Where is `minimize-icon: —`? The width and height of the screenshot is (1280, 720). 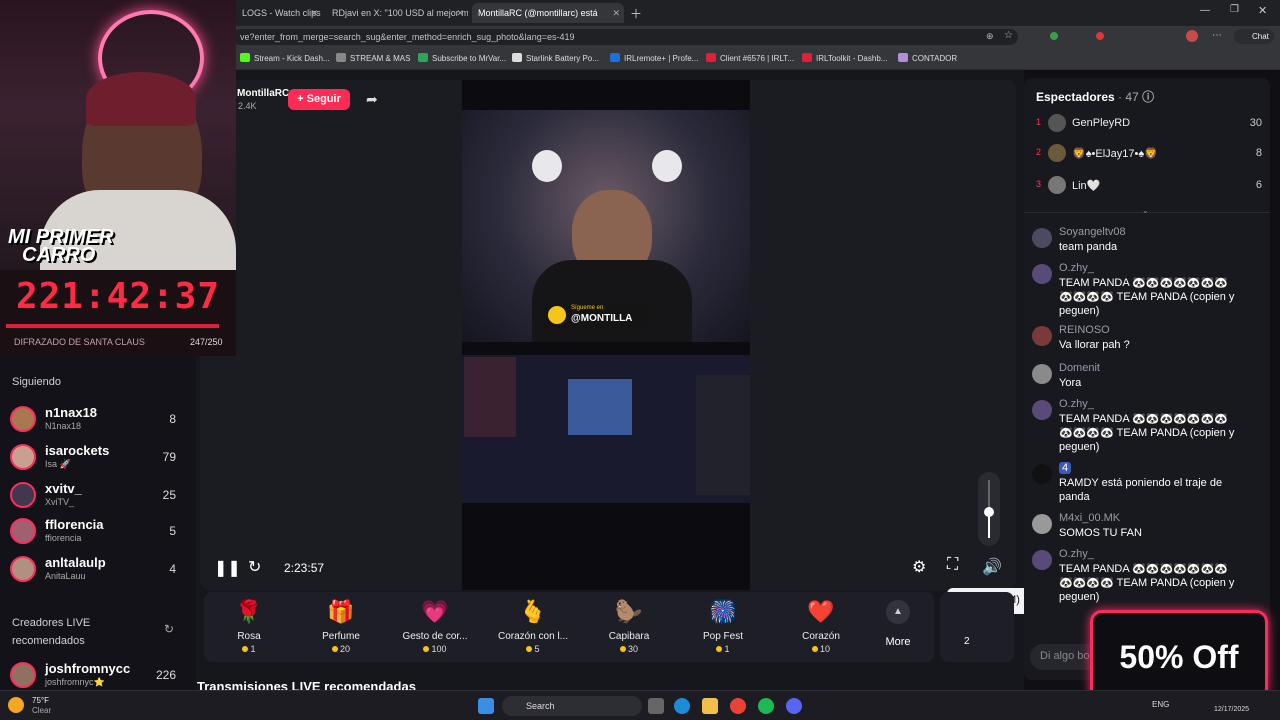 minimize-icon: — is located at coordinates (1205, 10).